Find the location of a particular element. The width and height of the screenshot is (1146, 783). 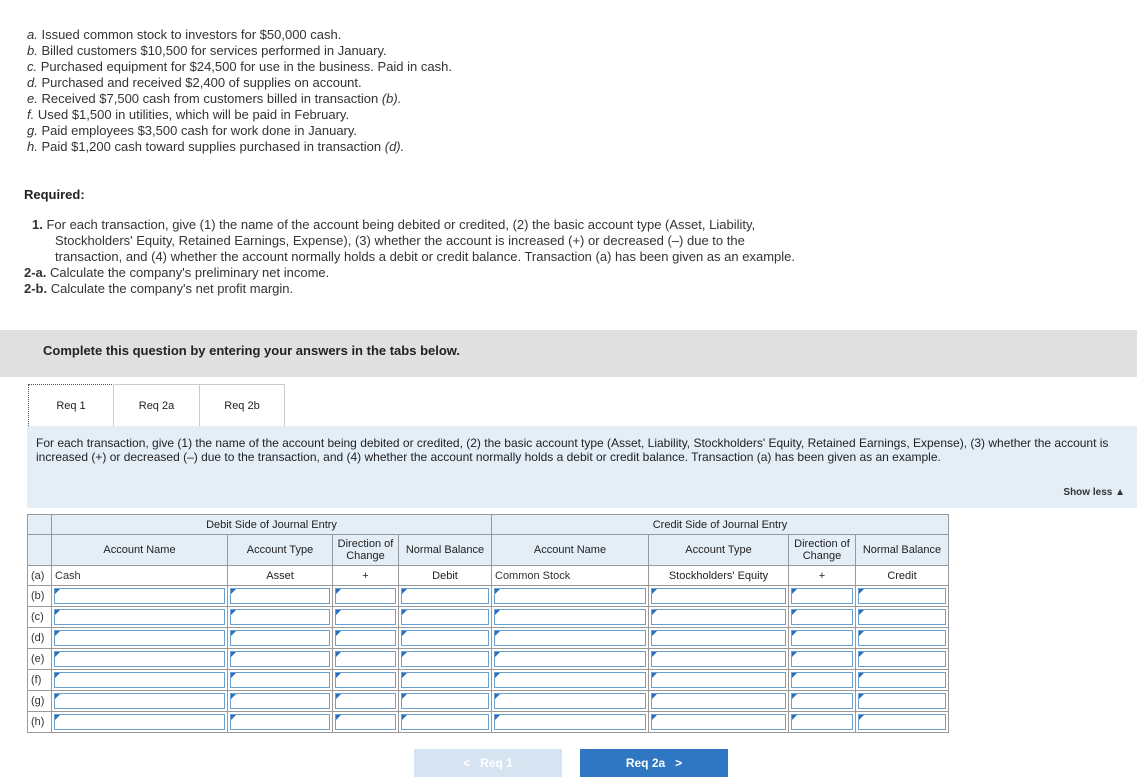

row-label: (c) is located at coordinates (39, 617).